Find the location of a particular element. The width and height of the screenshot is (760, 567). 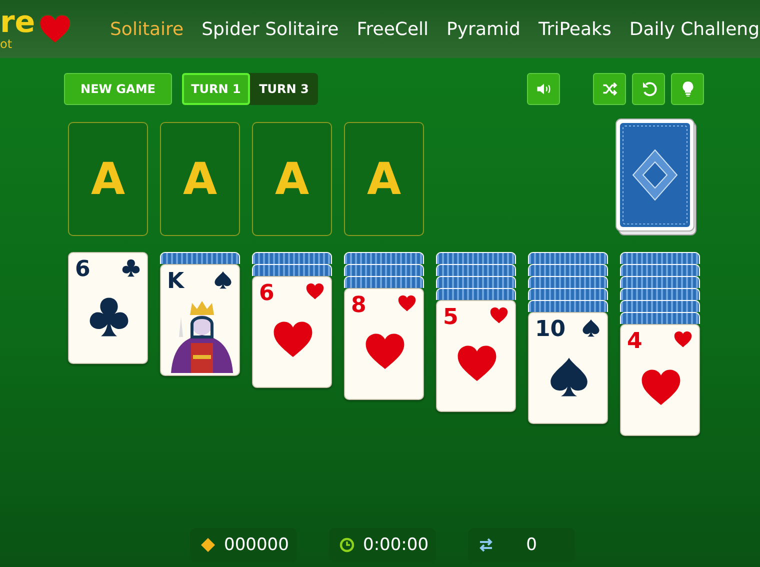

playing-card: 10 is located at coordinates (568, 368).